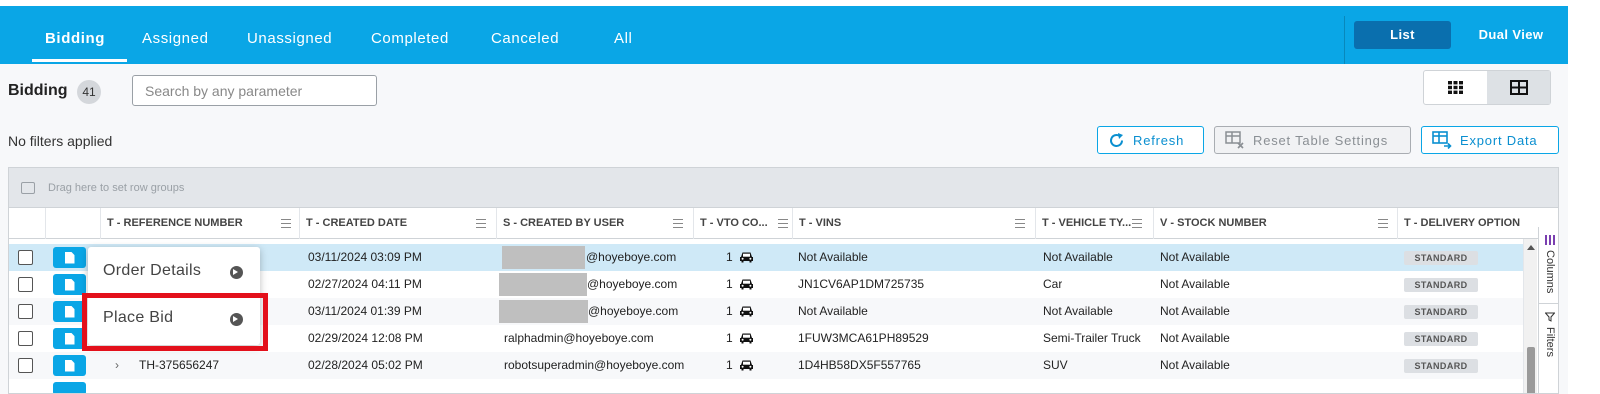 This screenshot has height=394, width=1600. I want to click on vins: 1D4HB58DX5F557765, so click(859, 365).